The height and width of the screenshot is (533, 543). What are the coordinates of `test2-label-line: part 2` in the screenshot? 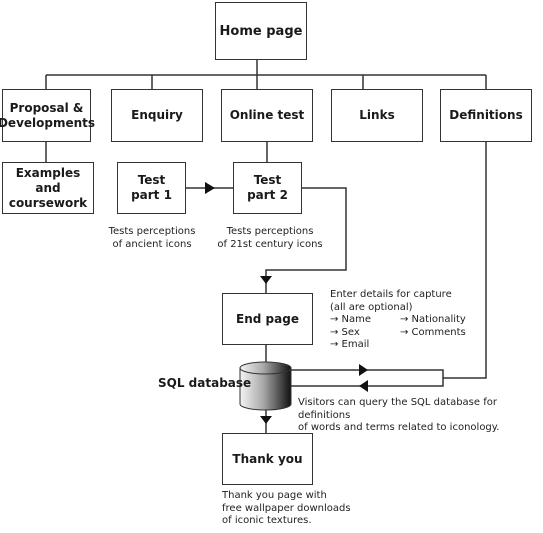 It's located at (267, 195).